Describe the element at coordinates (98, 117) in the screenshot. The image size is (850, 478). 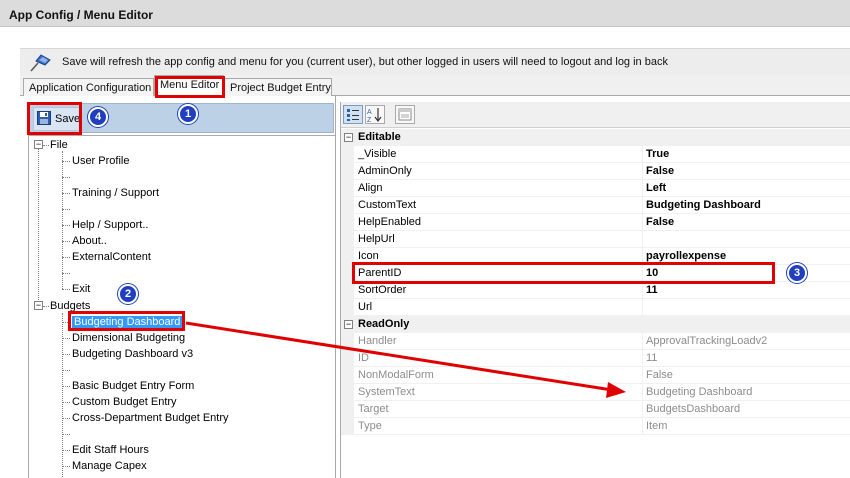
I see `annotation-badge-4: 4` at that location.